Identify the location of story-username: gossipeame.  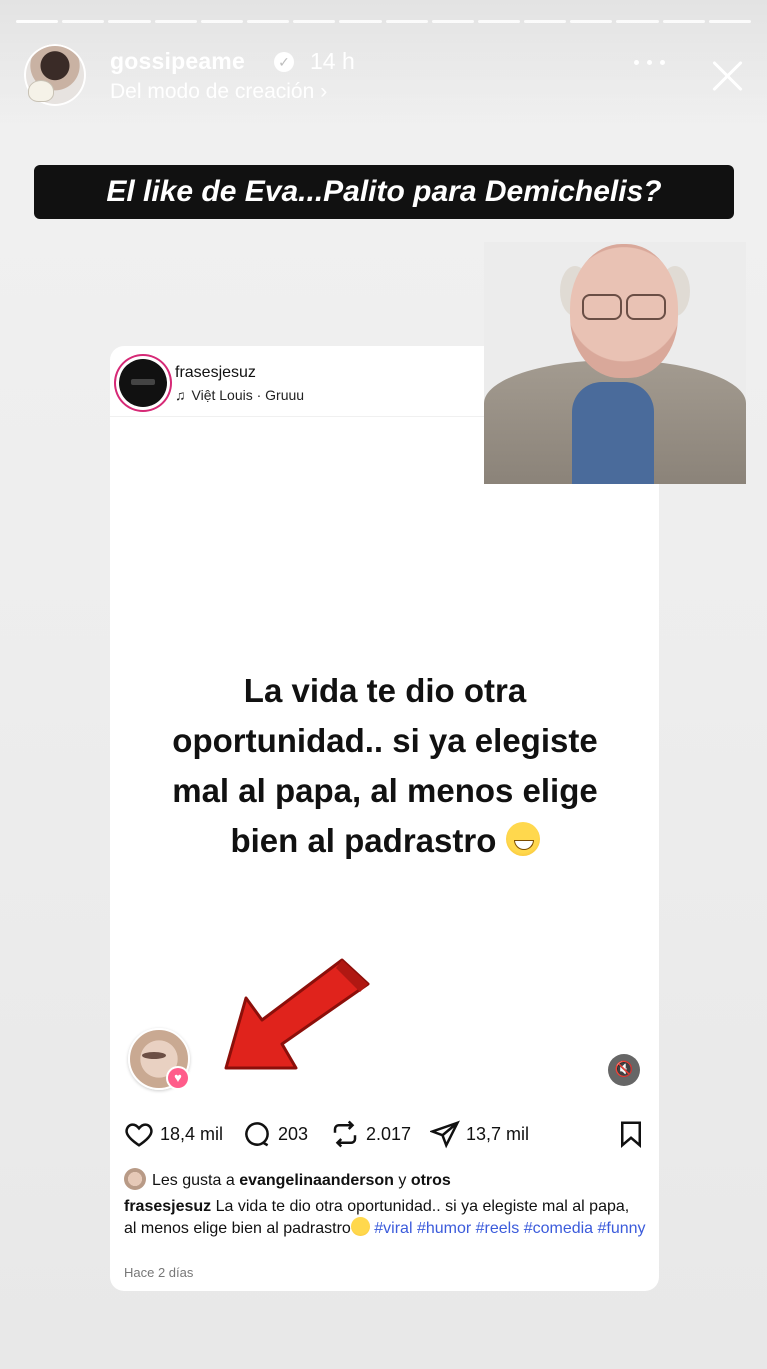
(177, 61).